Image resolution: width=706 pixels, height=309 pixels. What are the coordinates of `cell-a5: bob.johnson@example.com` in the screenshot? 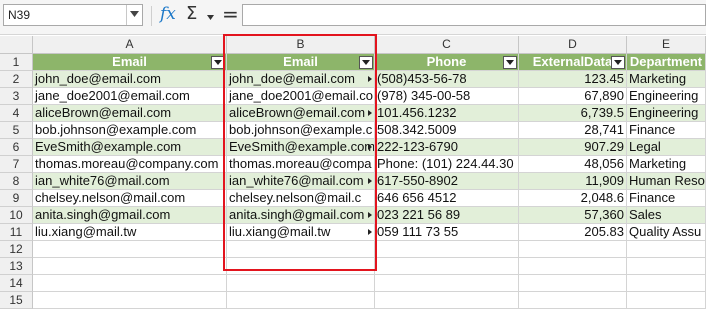 It's located at (130, 130).